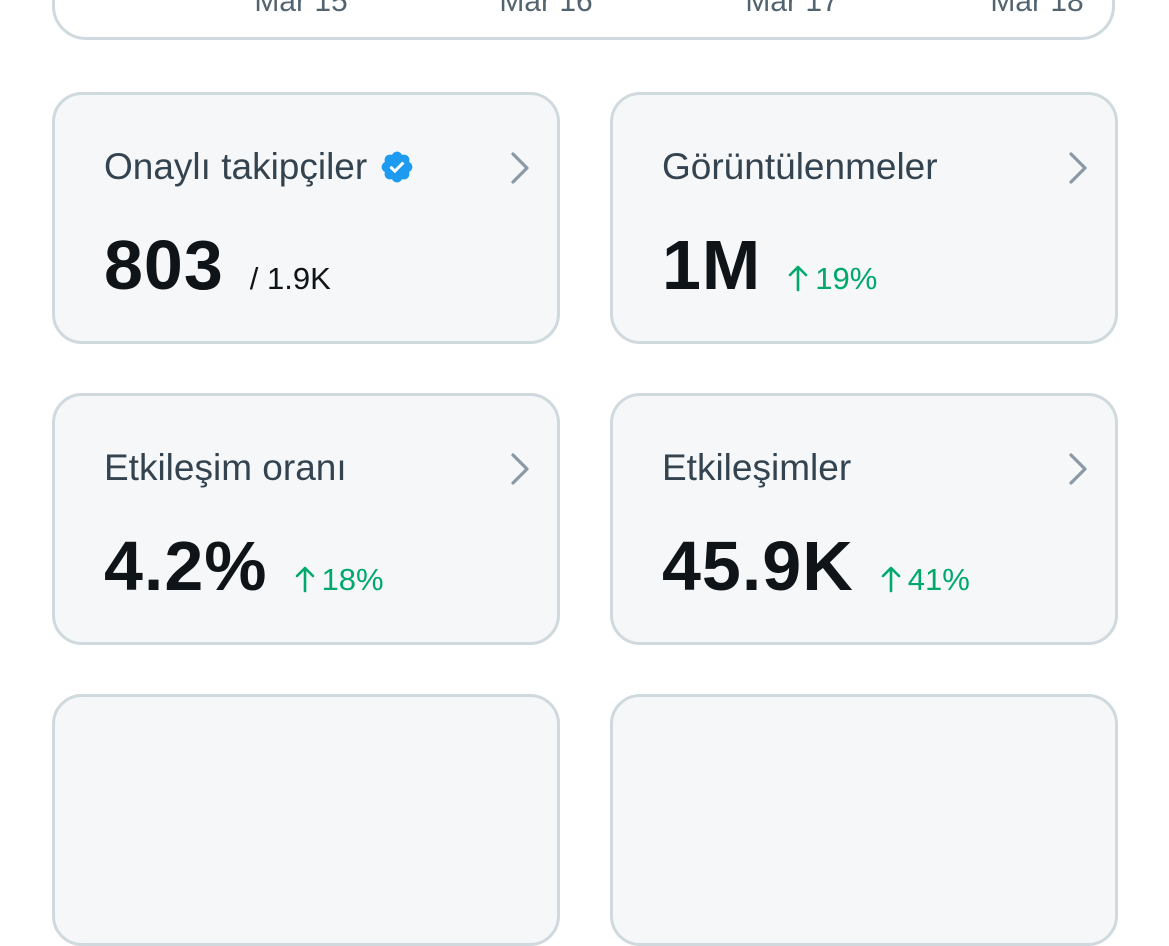 Image resolution: width=1169 pixels, height=946 pixels. Describe the element at coordinates (290, 278) in the screenshot. I see `metric-total: / 1.9K` at that location.